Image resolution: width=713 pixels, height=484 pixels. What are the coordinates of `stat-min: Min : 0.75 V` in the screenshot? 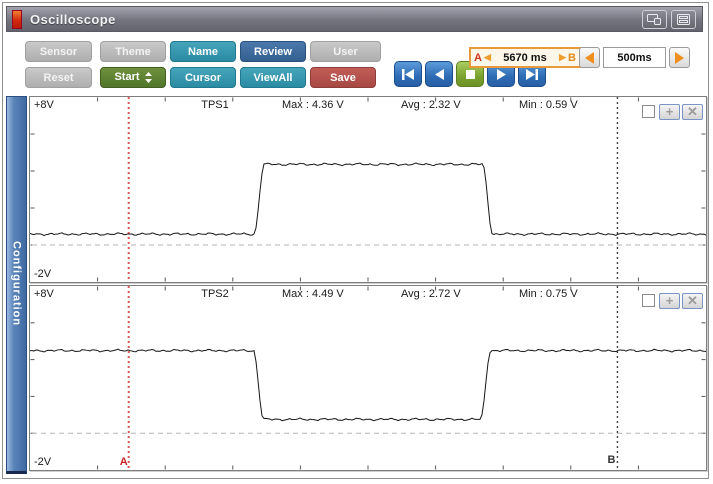 It's located at (548, 294).